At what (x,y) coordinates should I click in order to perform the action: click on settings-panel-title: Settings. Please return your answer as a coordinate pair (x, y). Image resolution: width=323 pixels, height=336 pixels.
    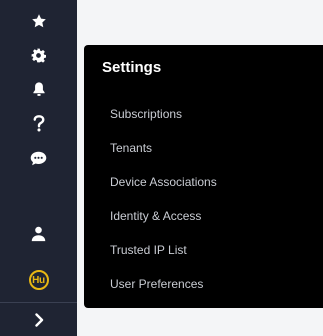
    Looking at the image, I should click on (132, 67).